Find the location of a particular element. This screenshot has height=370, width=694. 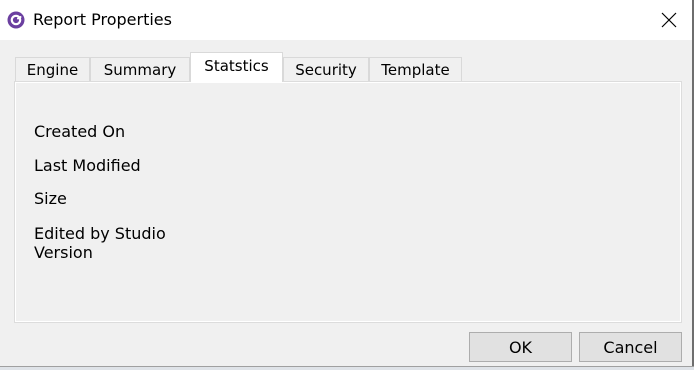

cancel-button-label: Cancel is located at coordinates (630, 347).